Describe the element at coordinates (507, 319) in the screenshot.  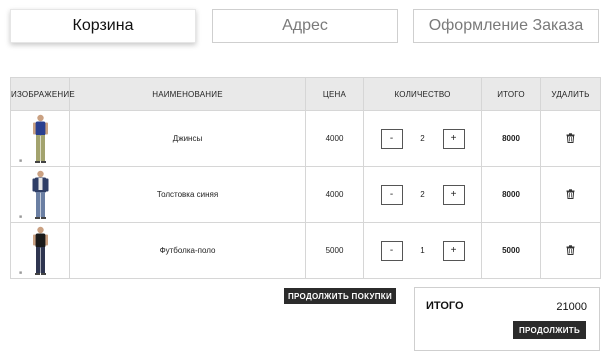
I see `order-summary: ИТОГО 21000 ПРОДОЛЖИТЬ` at that location.